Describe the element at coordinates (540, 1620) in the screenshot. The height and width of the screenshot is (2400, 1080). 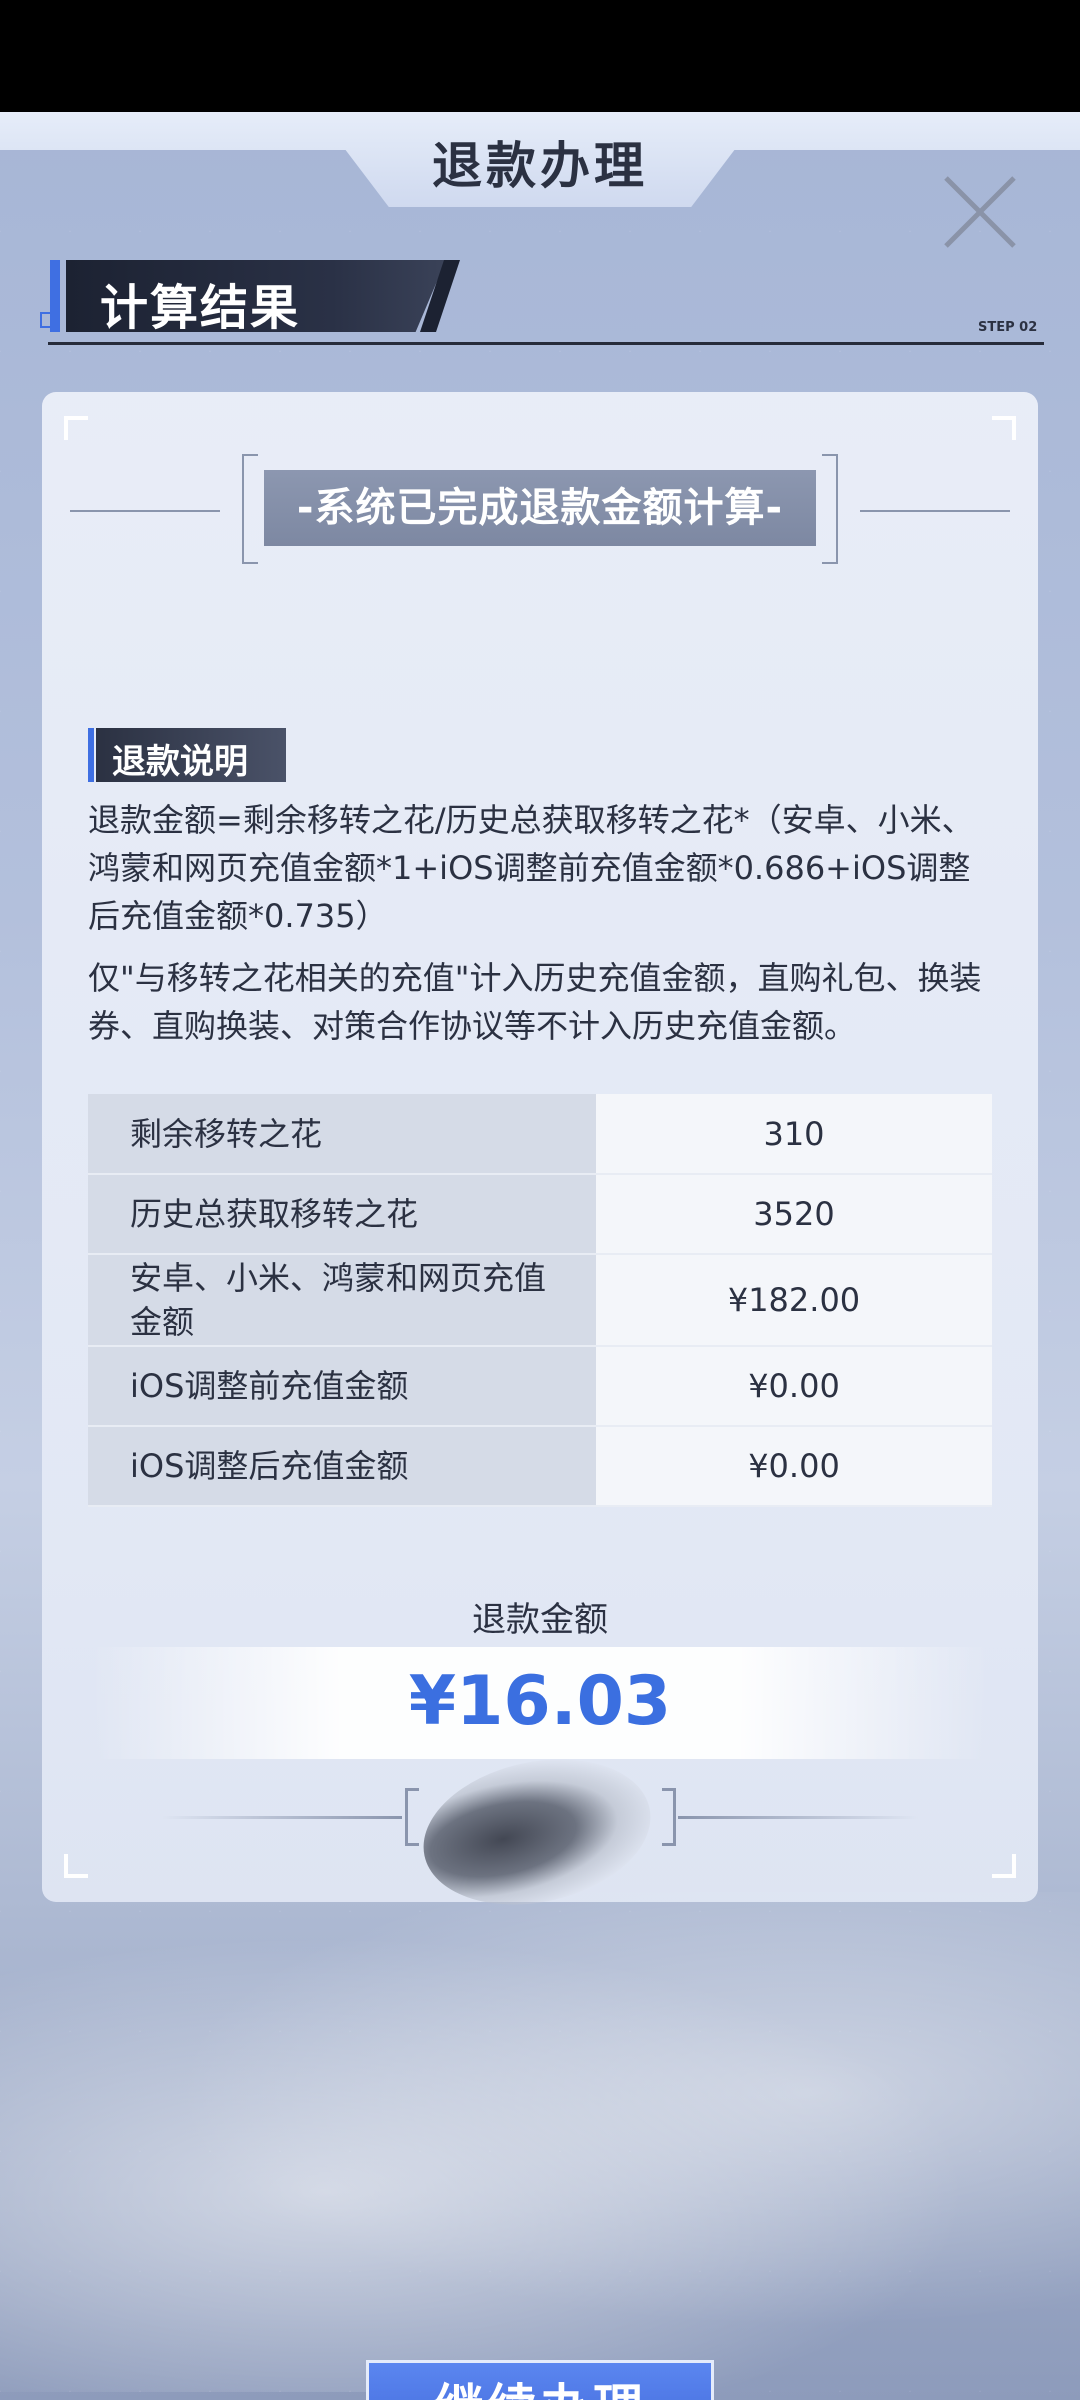
I see `refund-label: 退款金额` at that location.